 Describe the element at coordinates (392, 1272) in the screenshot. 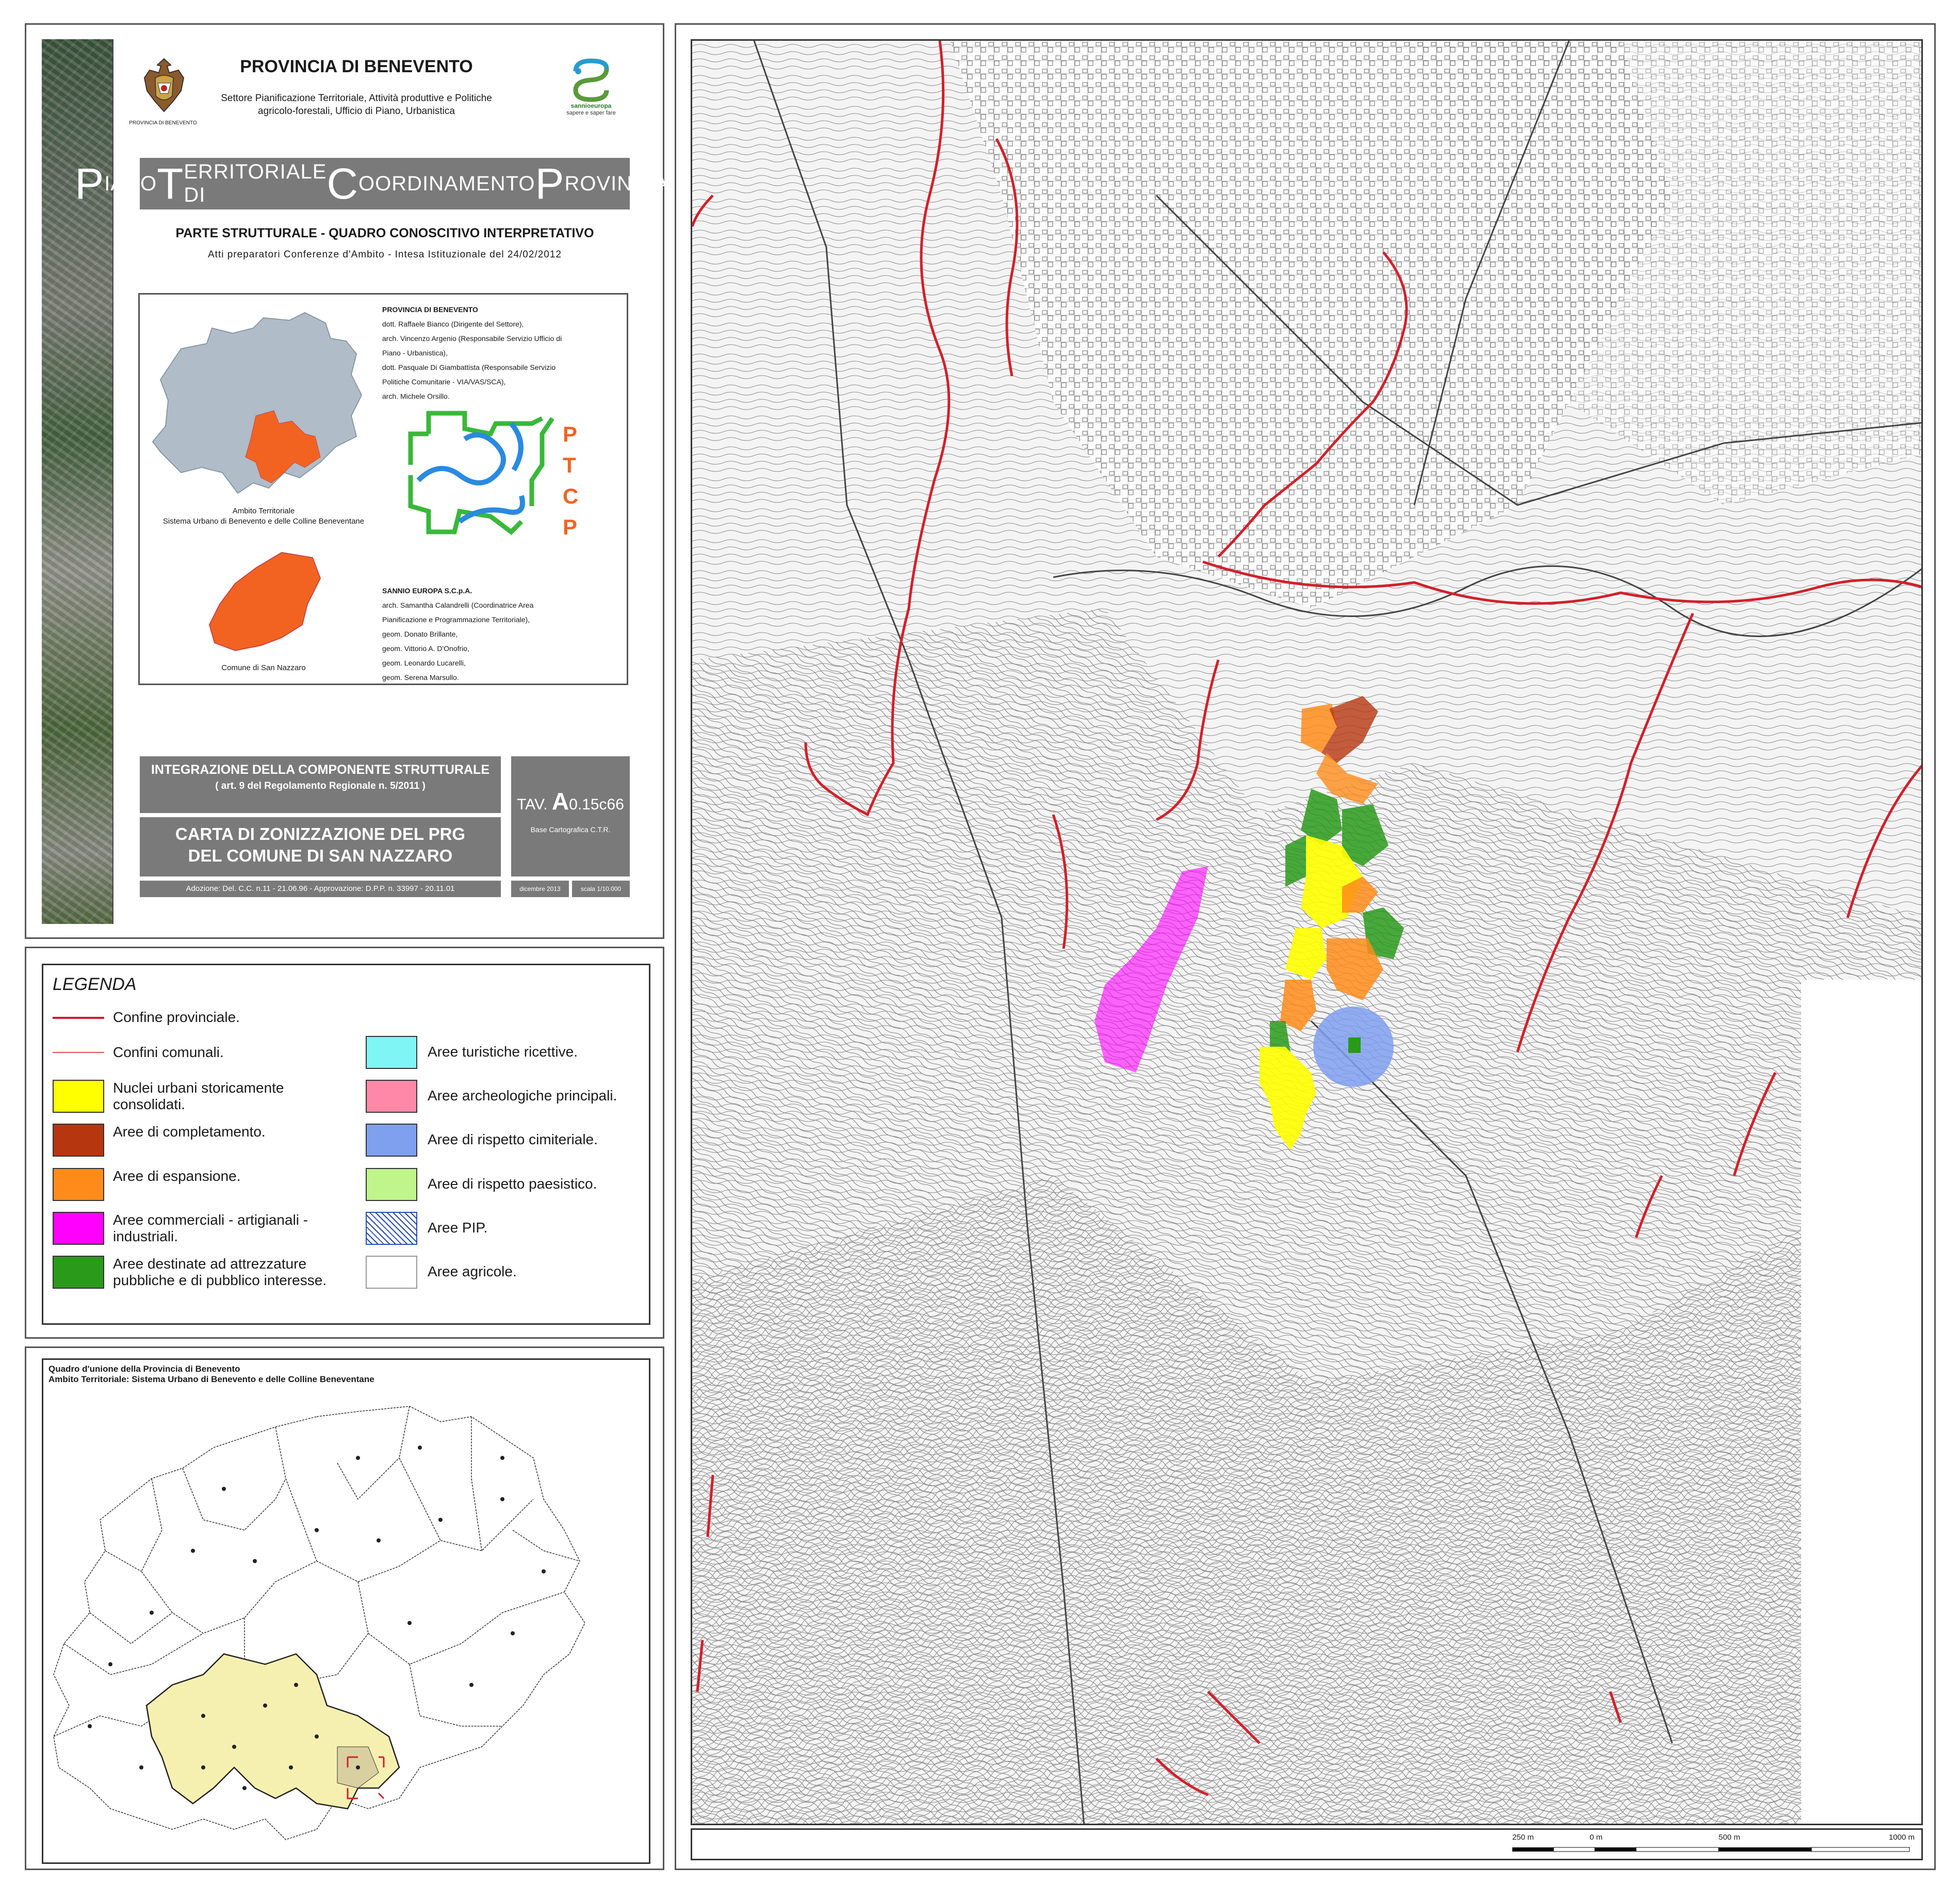

I see `legend-swatch-aree-agricole` at that location.